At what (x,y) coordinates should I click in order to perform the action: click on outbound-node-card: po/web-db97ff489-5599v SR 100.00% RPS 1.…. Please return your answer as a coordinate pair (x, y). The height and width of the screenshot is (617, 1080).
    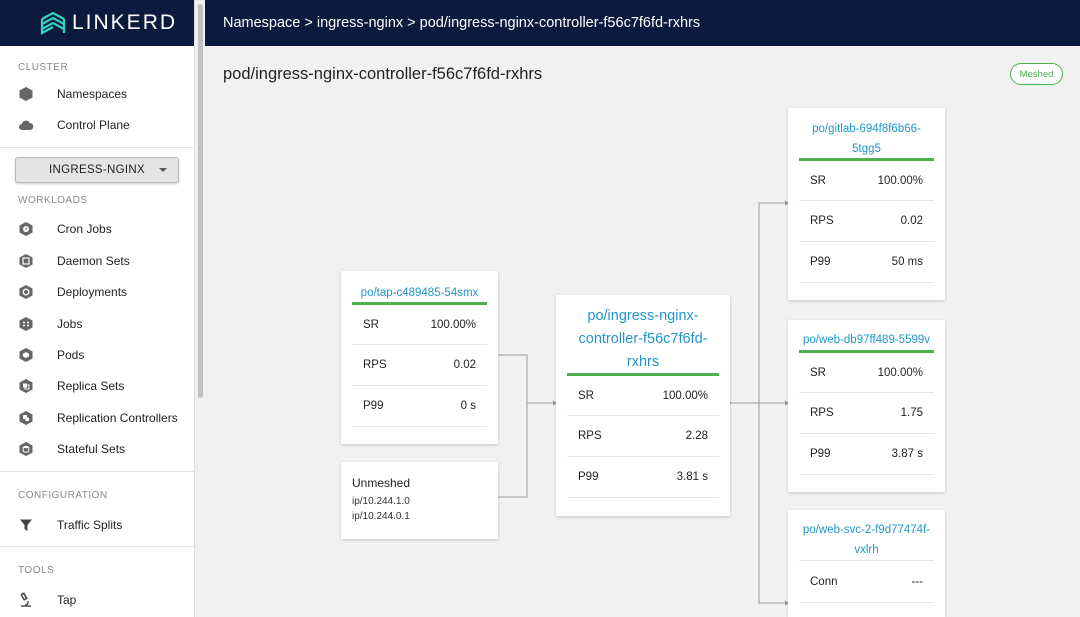
    Looking at the image, I should click on (866, 406).